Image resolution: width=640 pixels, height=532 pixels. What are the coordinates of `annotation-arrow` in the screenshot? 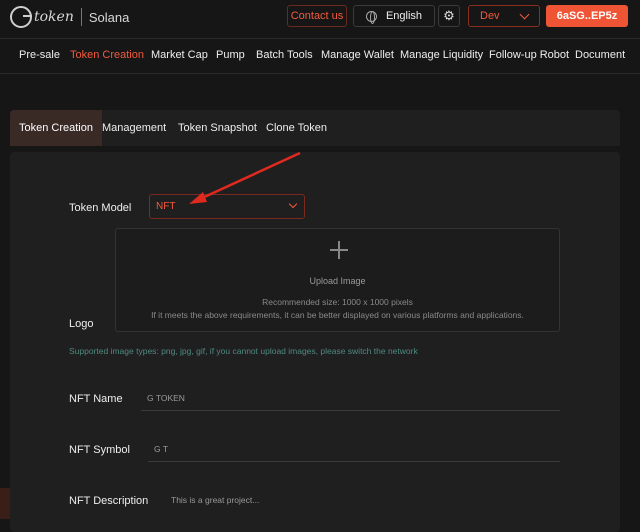 It's located at (245, 177).